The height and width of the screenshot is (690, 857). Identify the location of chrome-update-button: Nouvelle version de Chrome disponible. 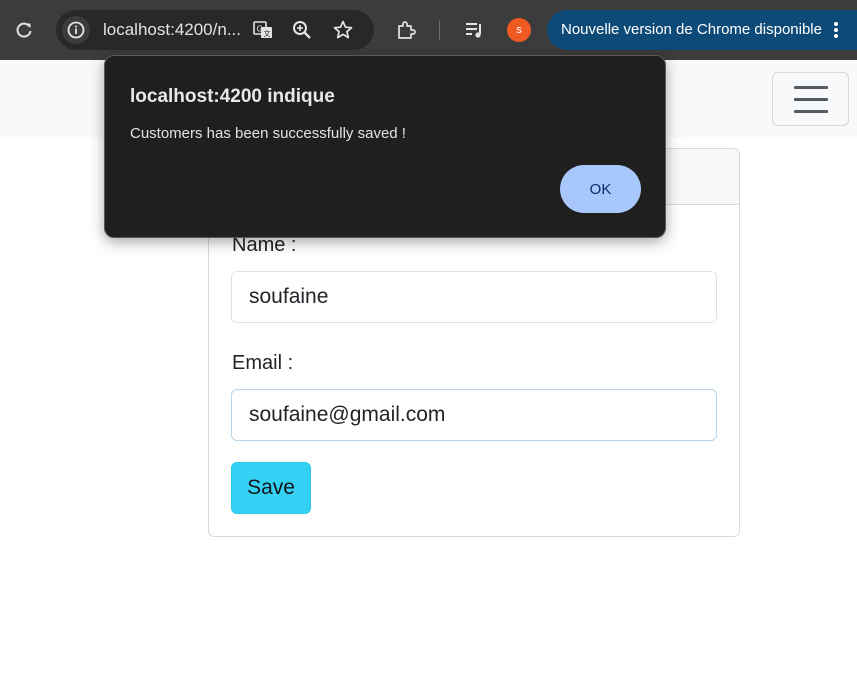
(702, 30).